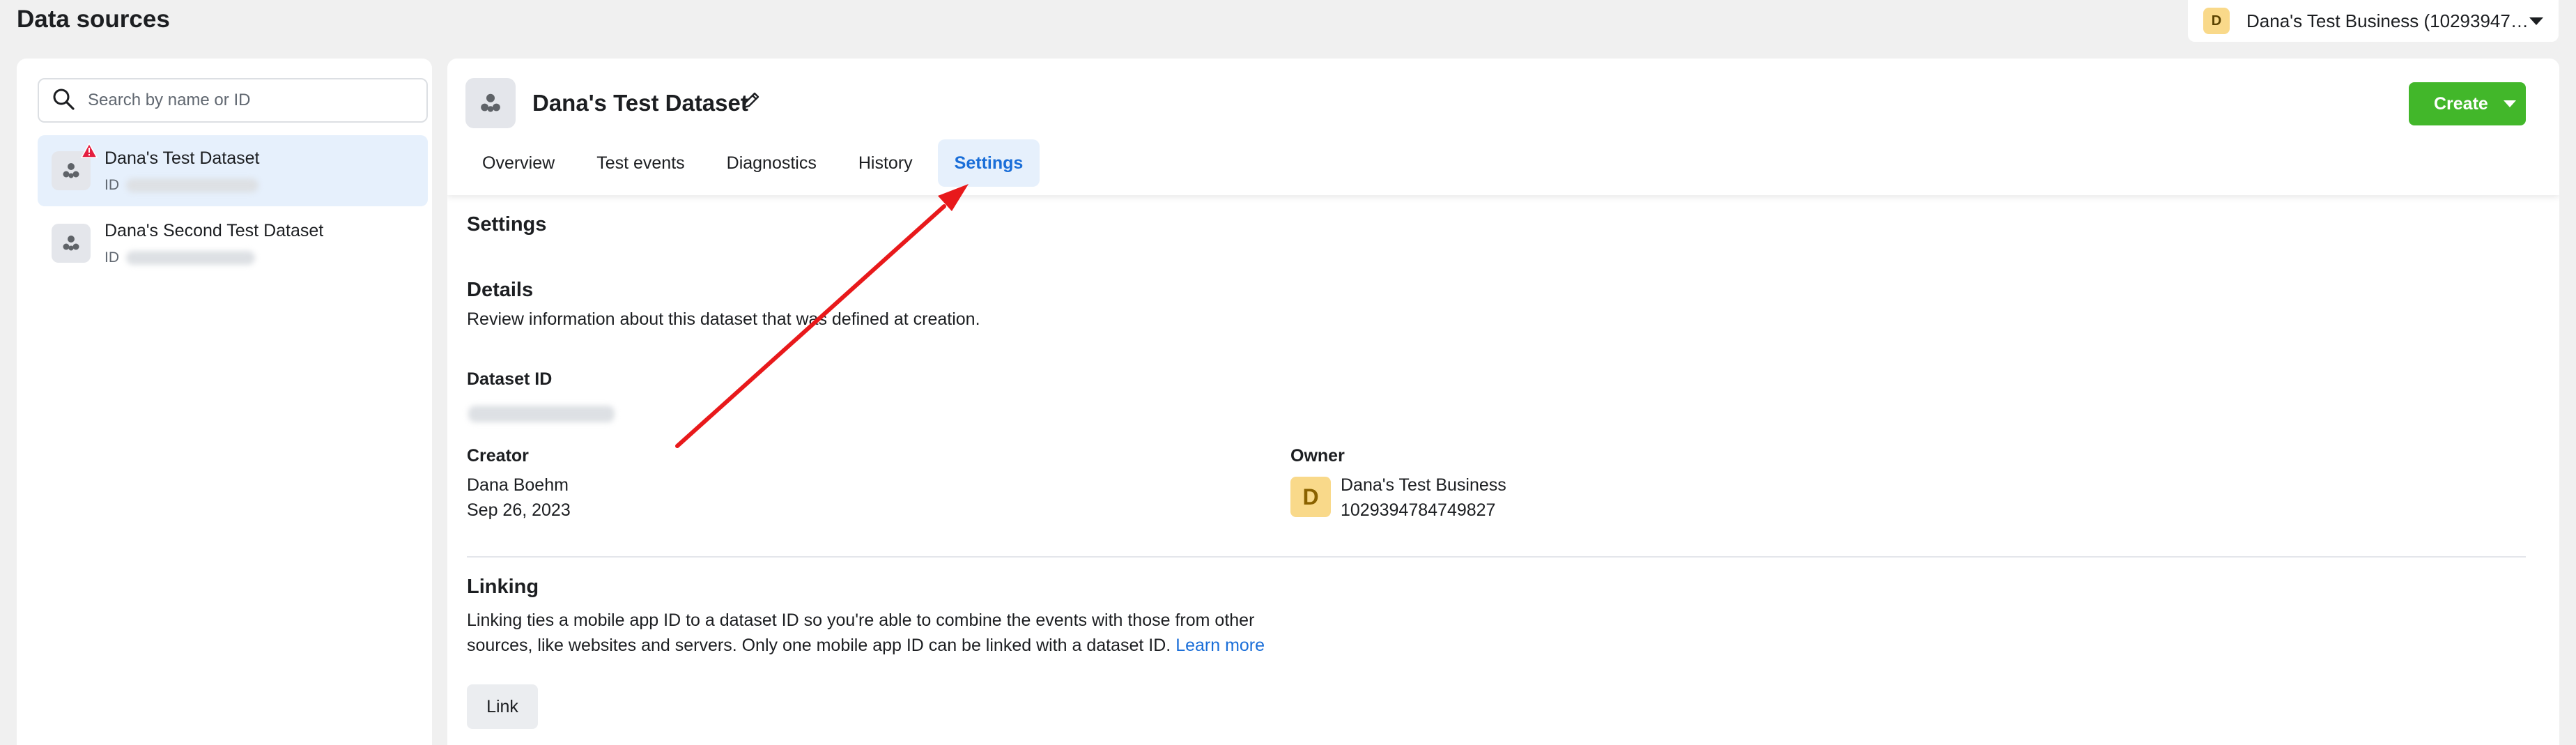  Describe the element at coordinates (64, 100) in the screenshot. I see `search-icon` at that location.